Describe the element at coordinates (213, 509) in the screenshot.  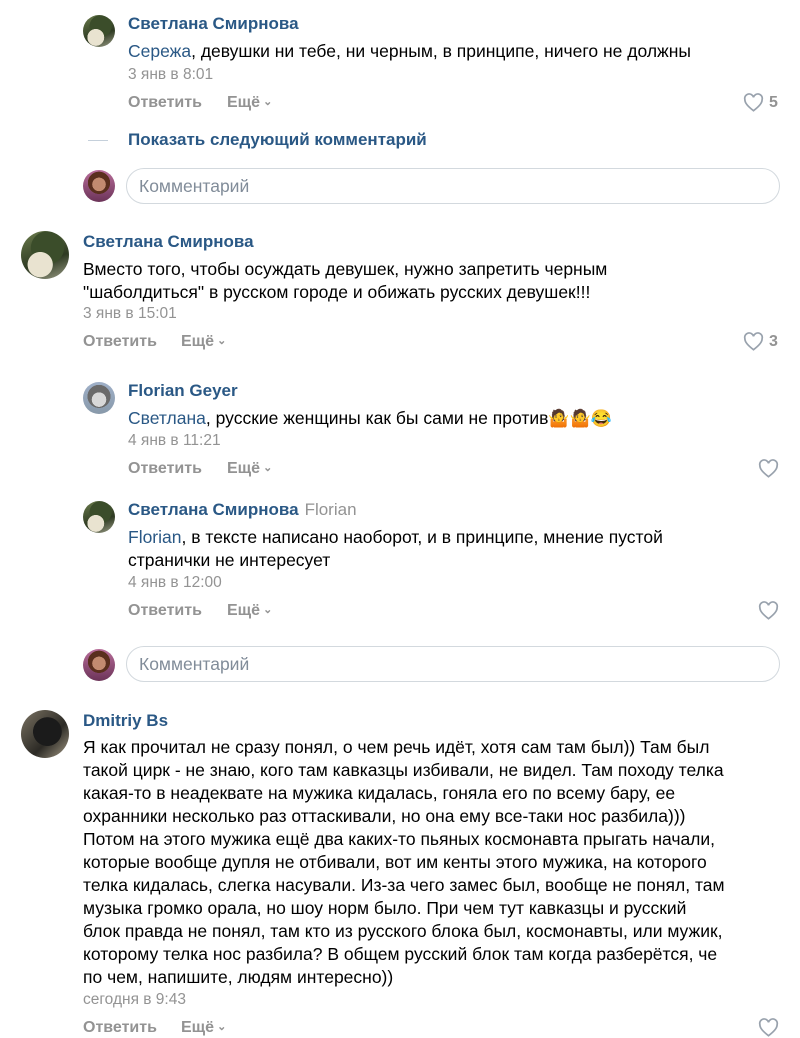
I see `comment-author-name: Светлана Смирнова` at that location.